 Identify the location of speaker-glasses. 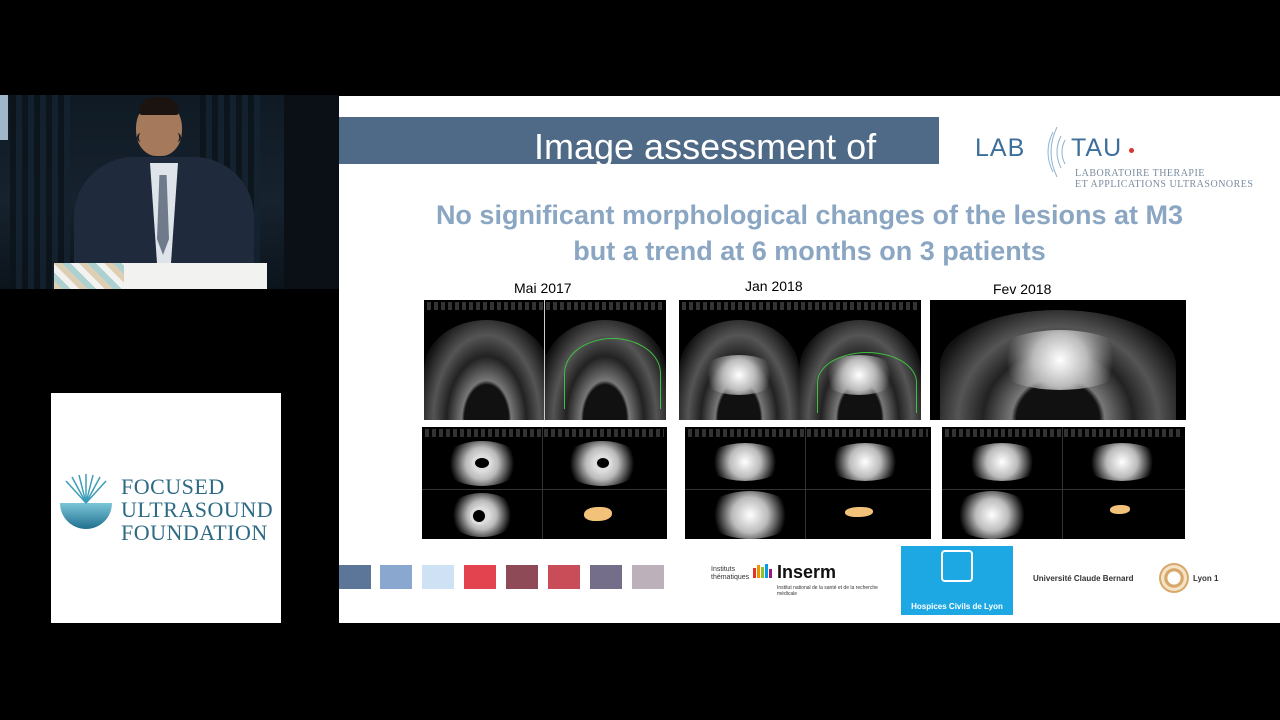
(159, 137).